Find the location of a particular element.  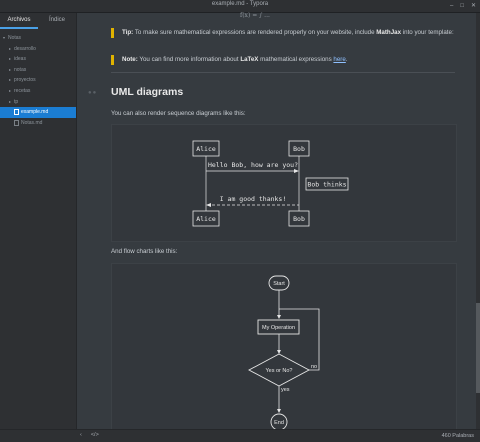

tip-bold: MathJax is located at coordinates (389, 32).